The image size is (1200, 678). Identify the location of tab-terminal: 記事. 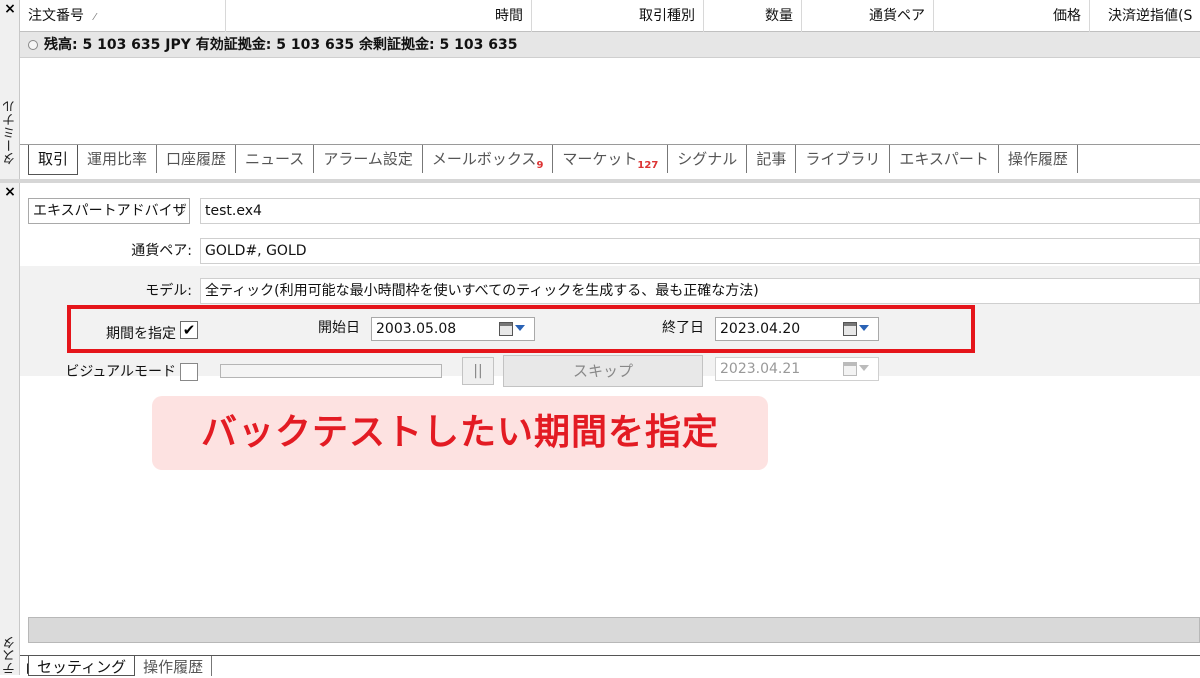
(772, 159).